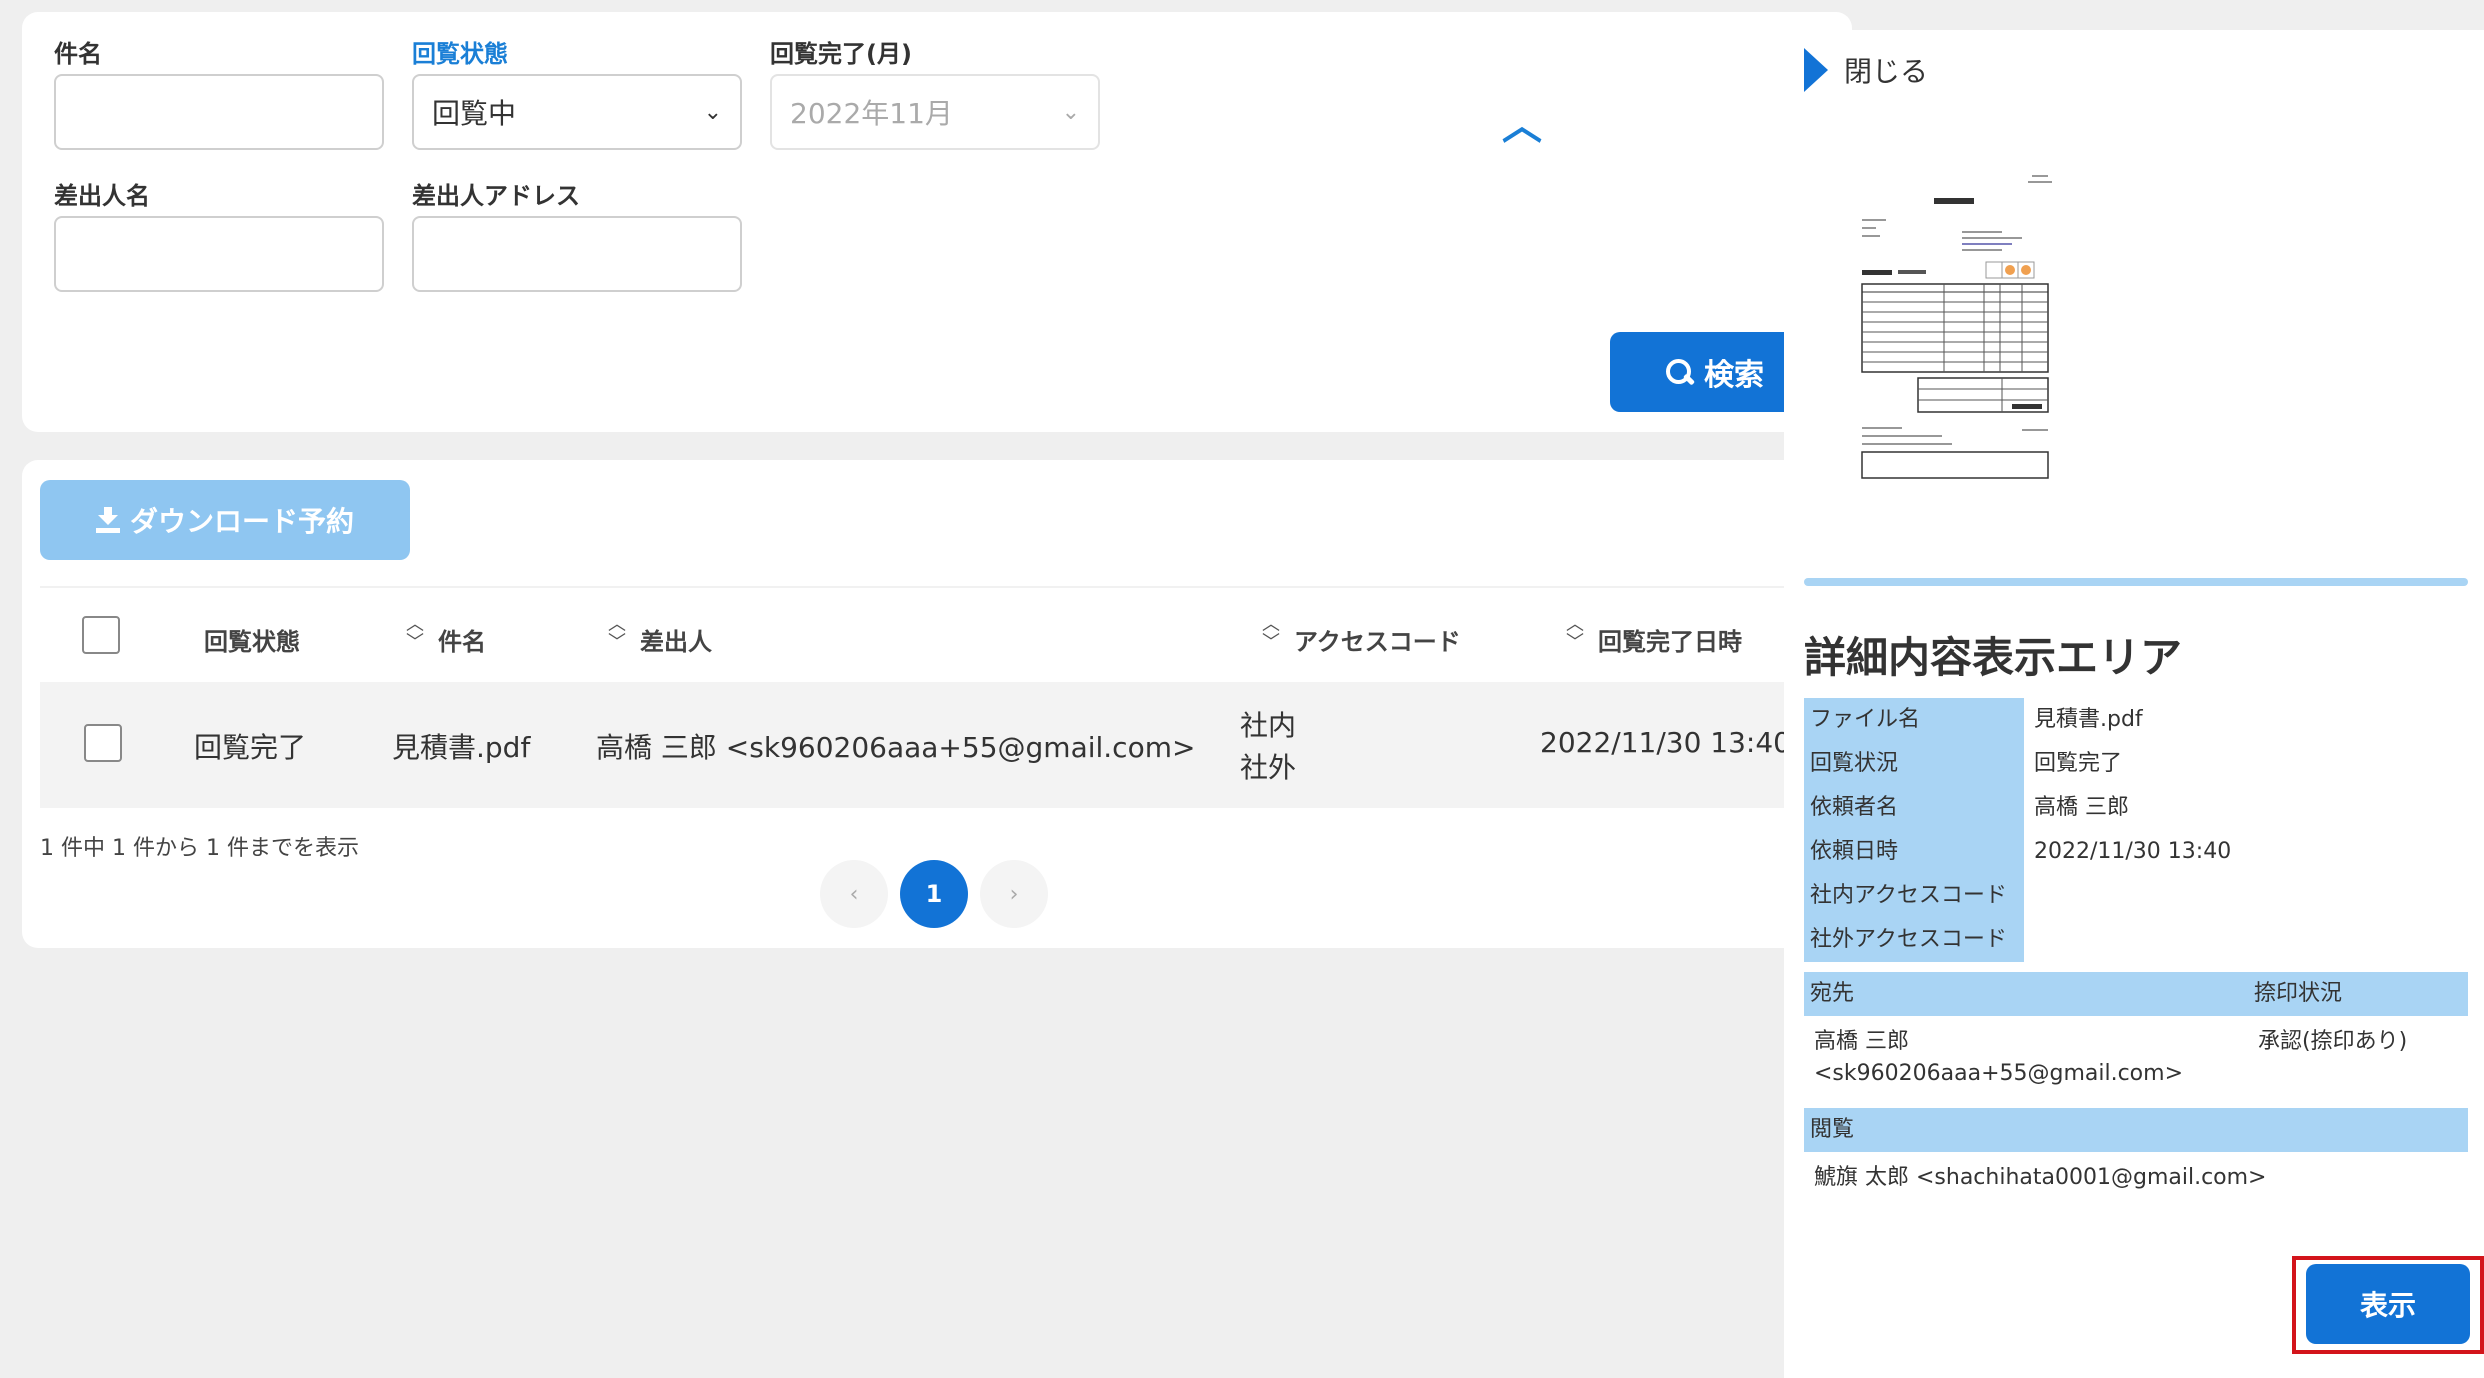 This screenshot has width=2484, height=1378. What do you see at coordinates (2136, 808) in the screenshot?
I see `detail-row-requester: 依頼者名 高橋 三郎` at bounding box center [2136, 808].